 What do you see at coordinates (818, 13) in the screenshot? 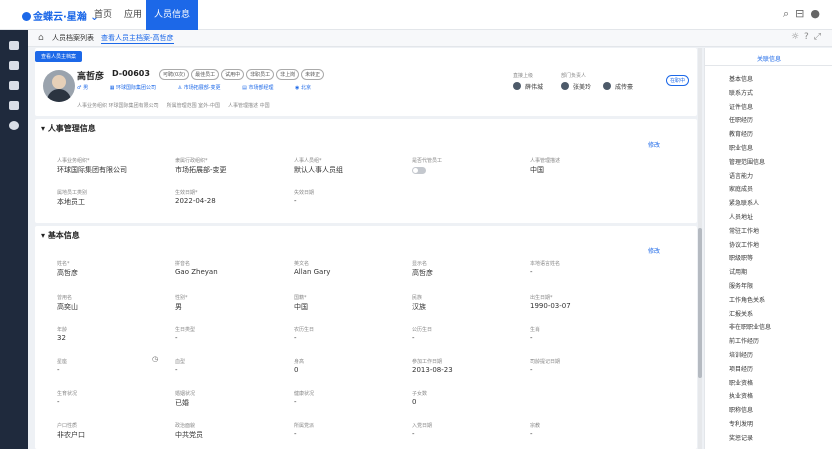
I see `user-avatar-icon: ●` at bounding box center [818, 13].